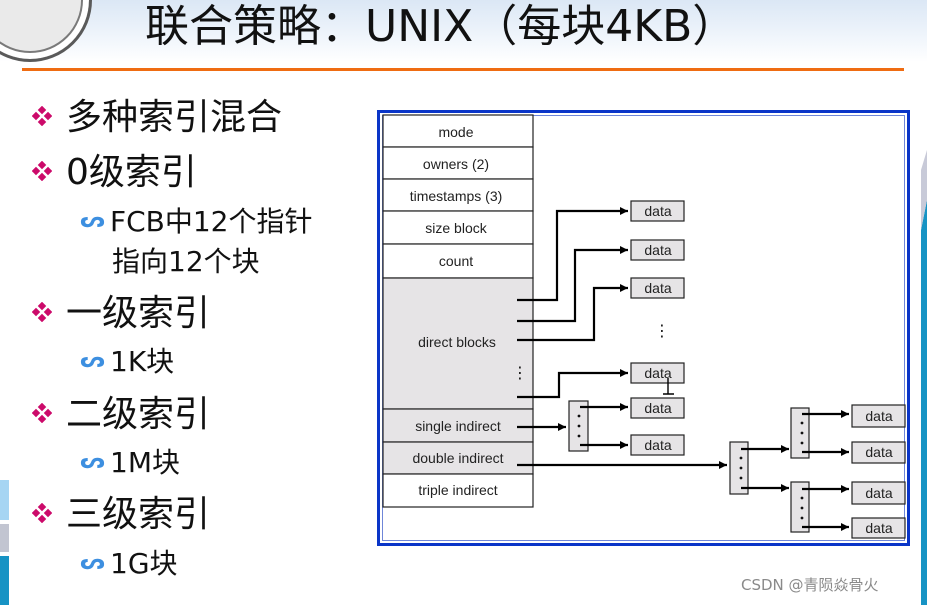 Image resolution: width=927 pixels, height=605 pixels. What do you see at coordinates (456, 164) in the screenshot?
I see `inode-field-label: owners (2)` at bounding box center [456, 164].